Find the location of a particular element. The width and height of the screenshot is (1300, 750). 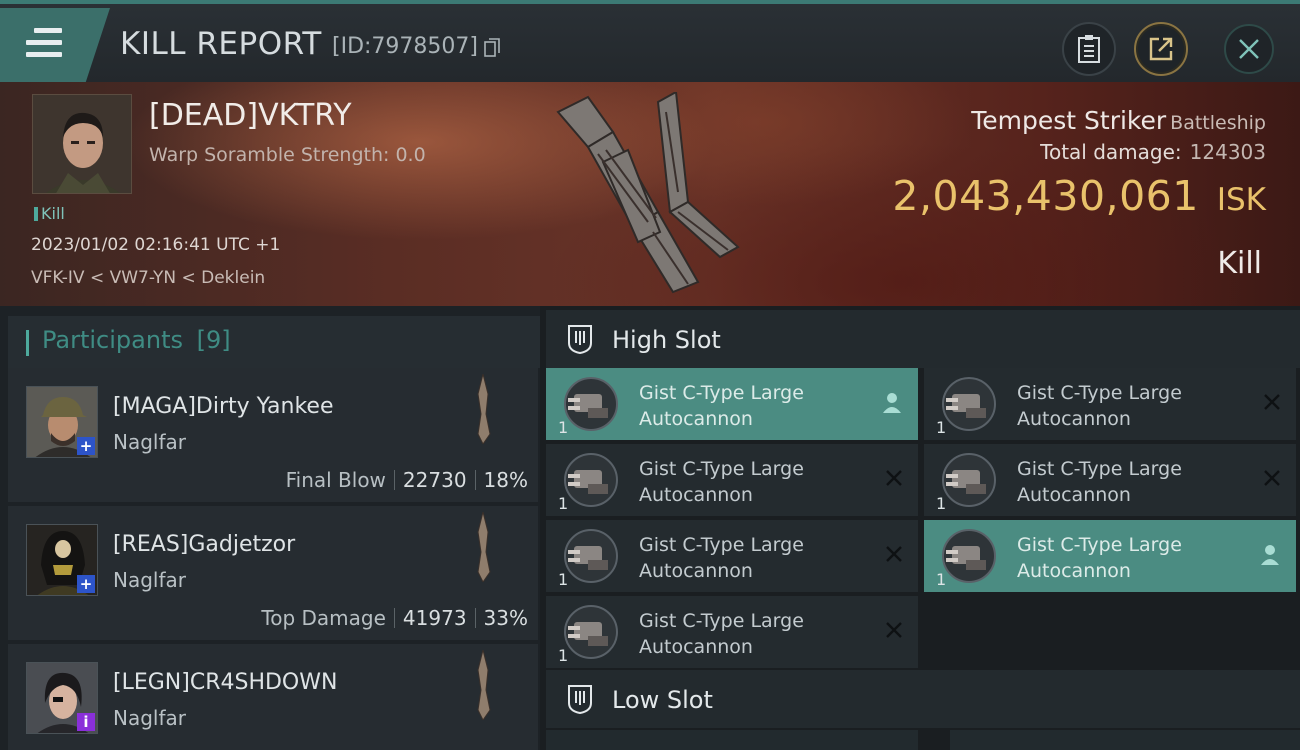

victim-portrait is located at coordinates (82, 144).